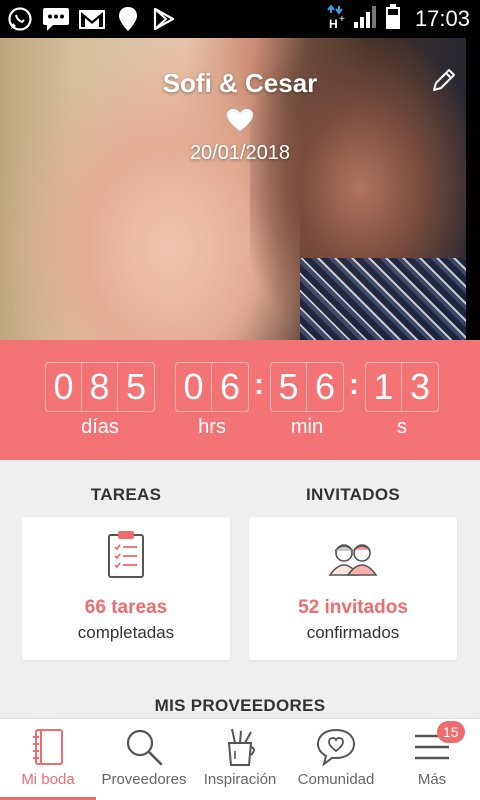 Image resolution: width=480 pixels, height=800 pixels. Describe the element at coordinates (336, 779) in the screenshot. I see `nav-label: Comunidad` at that location.